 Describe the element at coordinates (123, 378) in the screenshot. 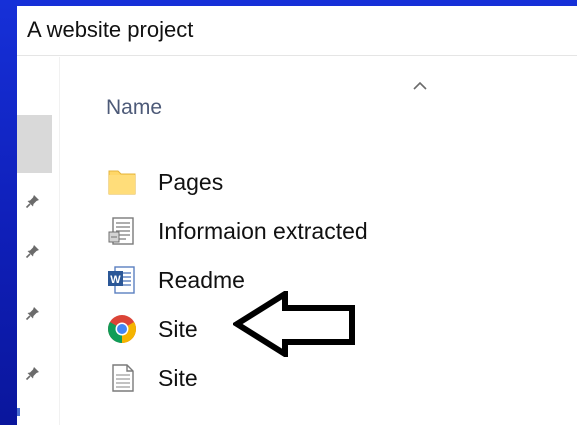

I see `plain-file-icon` at that location.